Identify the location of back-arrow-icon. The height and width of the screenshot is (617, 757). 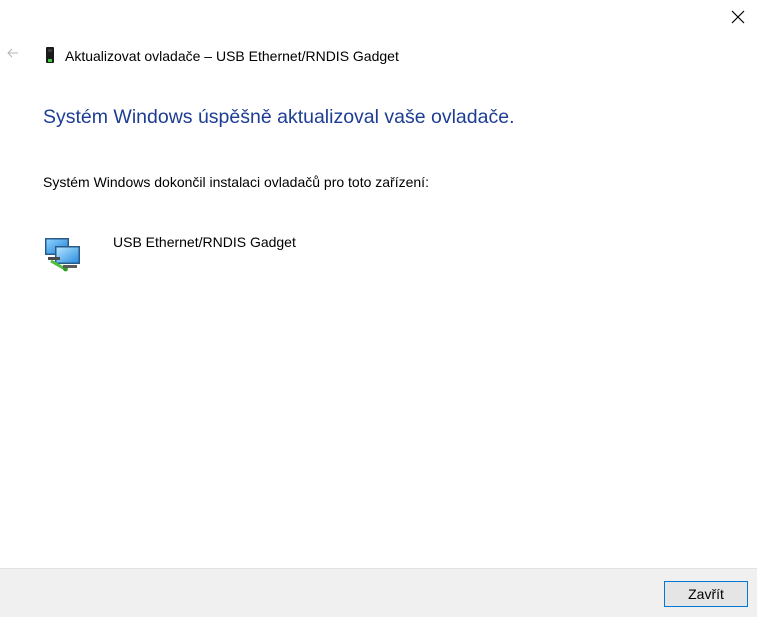
(12, 53).